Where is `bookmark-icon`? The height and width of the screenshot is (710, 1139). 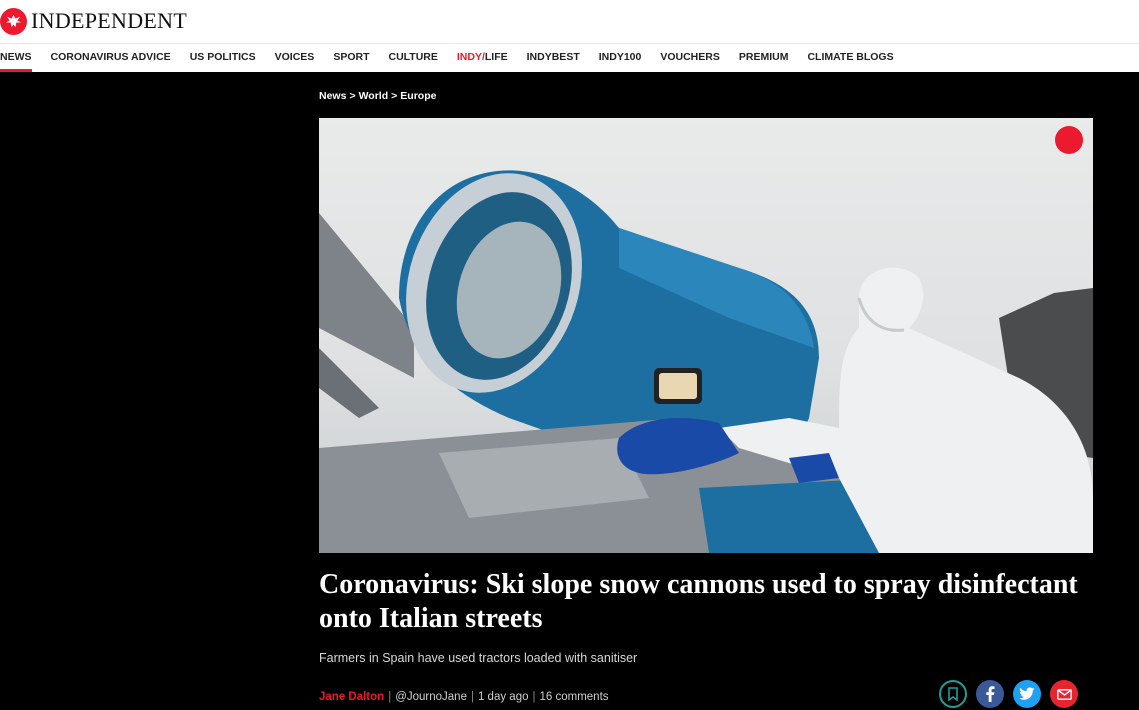
bookmark-icon is located at coordinates (953, 694).